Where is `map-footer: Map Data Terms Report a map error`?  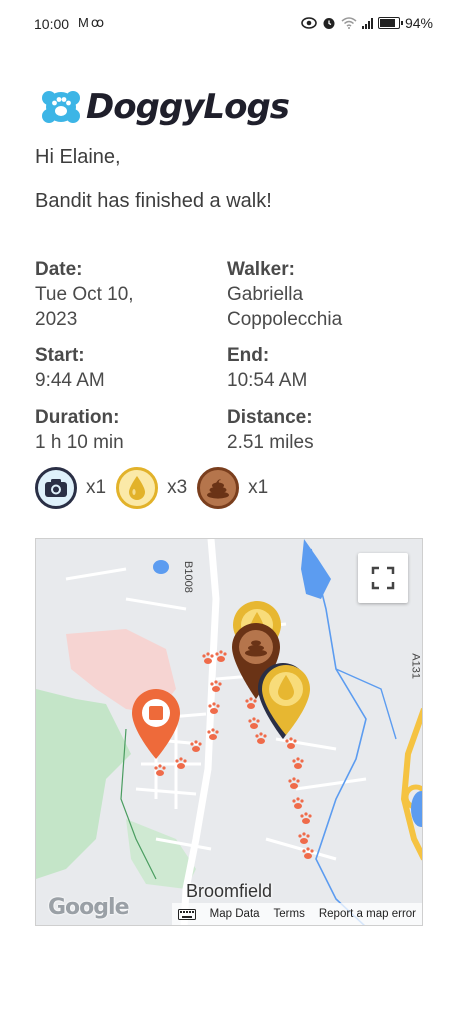 map-footer: Map Data Terms Report a map error is located at coordinates (296, 914).